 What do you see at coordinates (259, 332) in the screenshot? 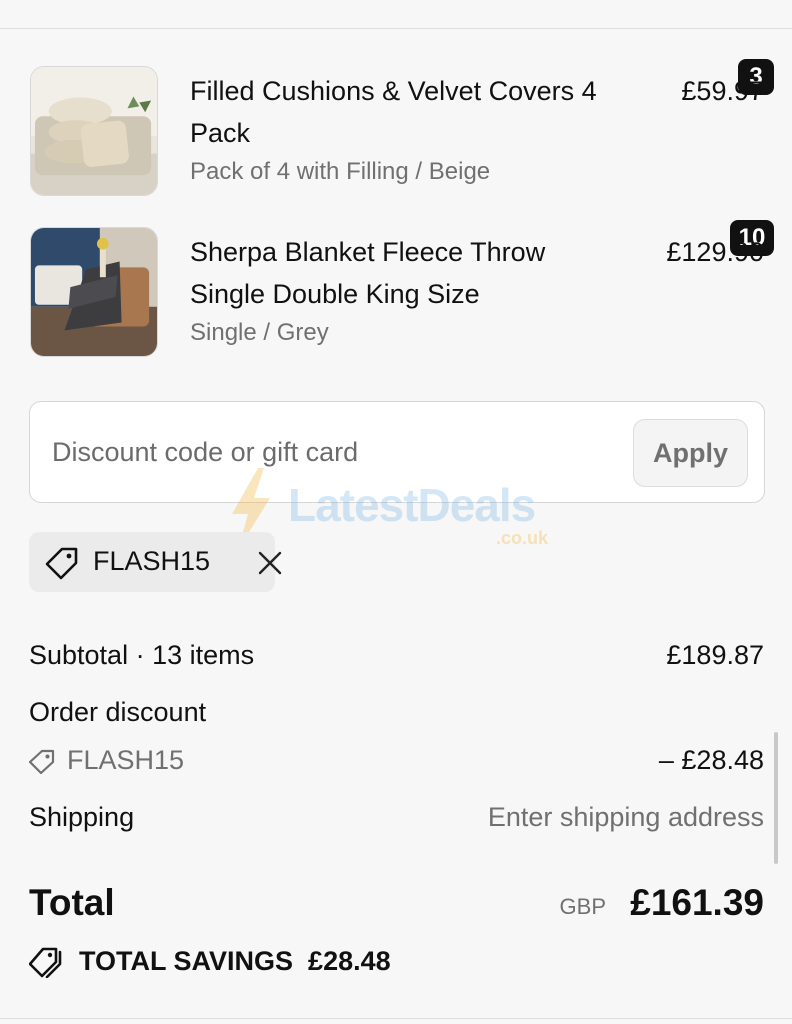
I see `item-variant: Single / Grey` at bounding box center [259, 332].